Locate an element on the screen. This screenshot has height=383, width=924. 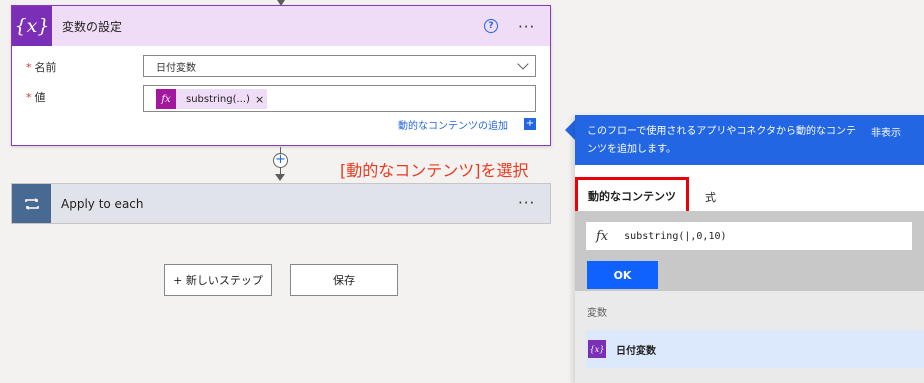
panel-description: このフローで使用されるアプリやコネクタから動的なコンテンツを追加します。 is located at coordinates (721, 140).